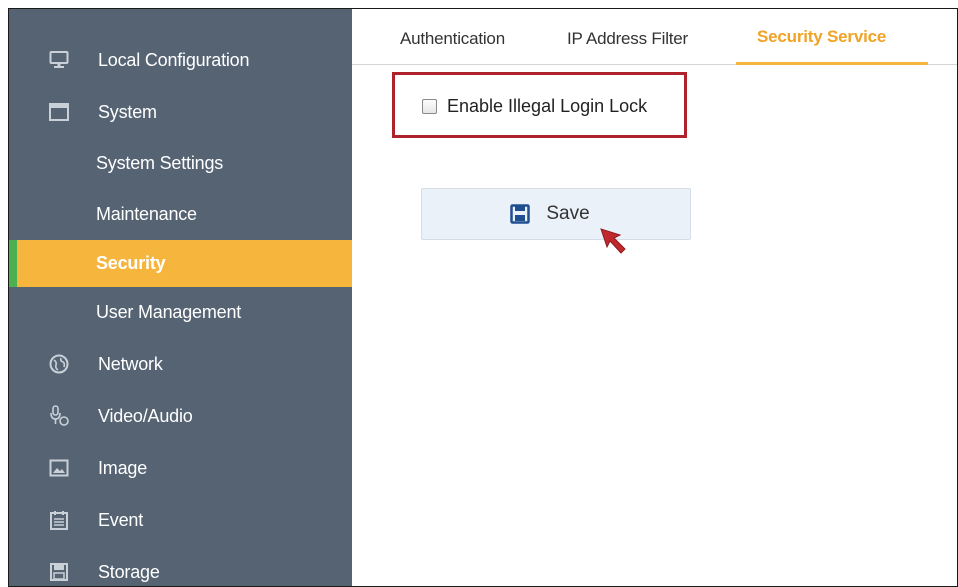 This screenshot has height=587, width=958. I want to click on sidebar-item-label: Event, so click(121, 519).